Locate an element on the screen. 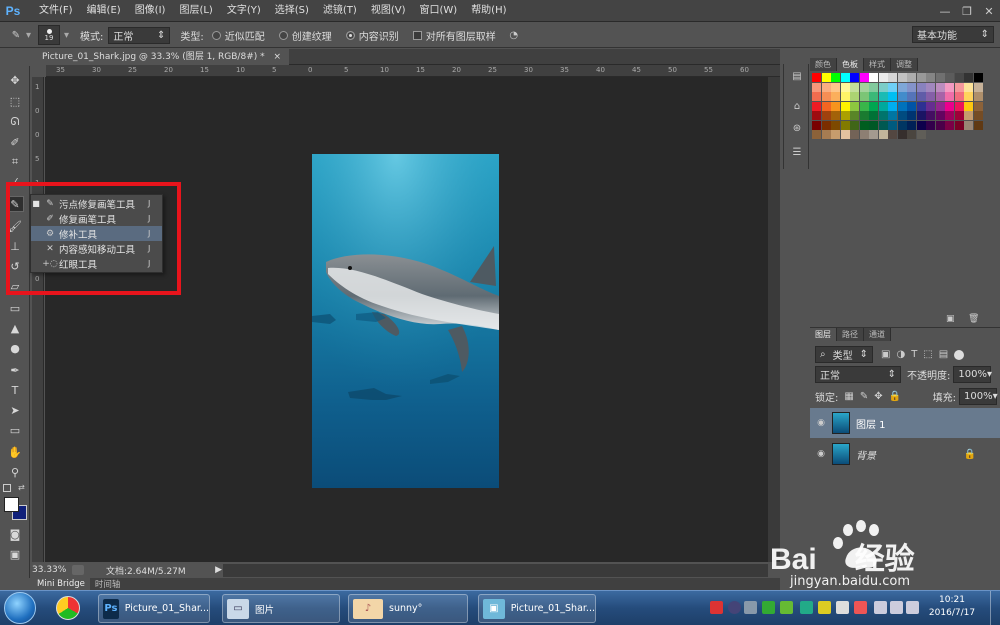 The height and width of the screenshot is (625, 1000). close-tab-icon: × is located at coordinates (277, 57).